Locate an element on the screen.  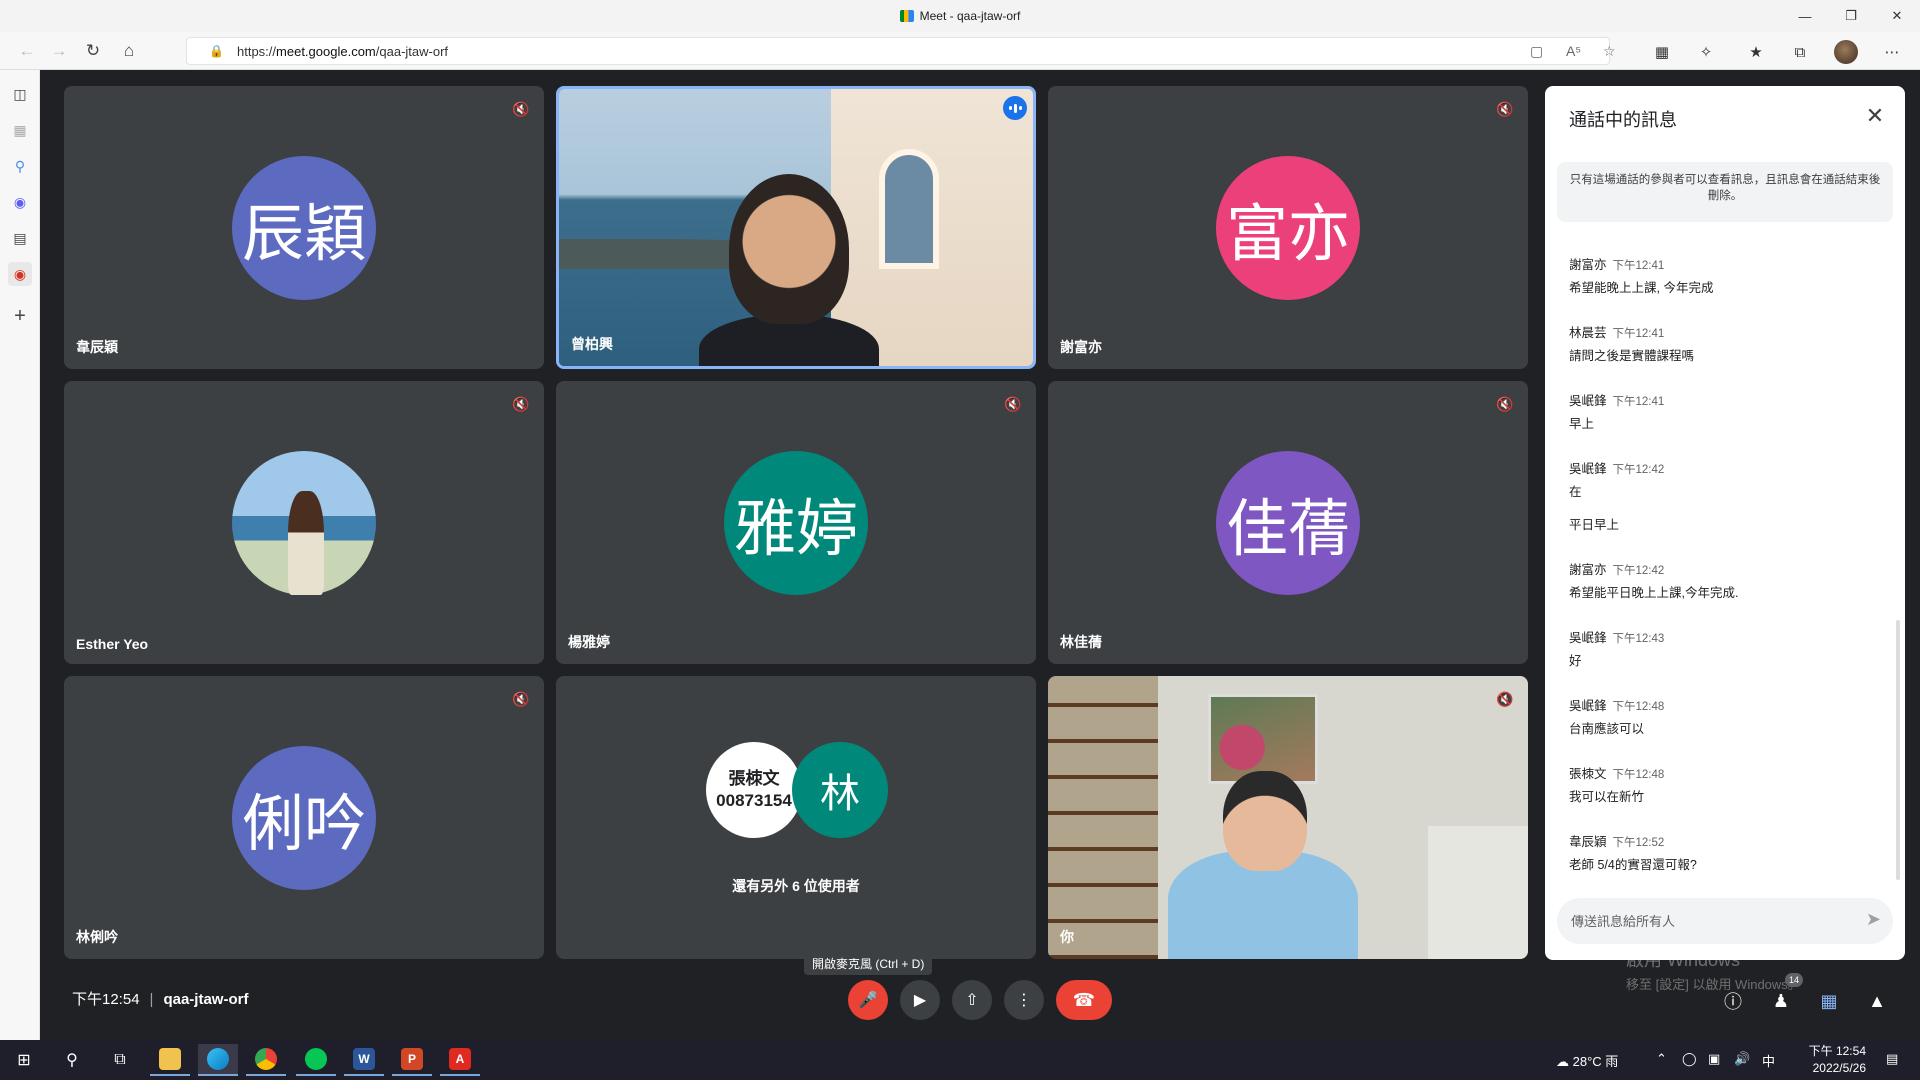
message-sender: 謝富亦 is located at coordinates (1588, 265).